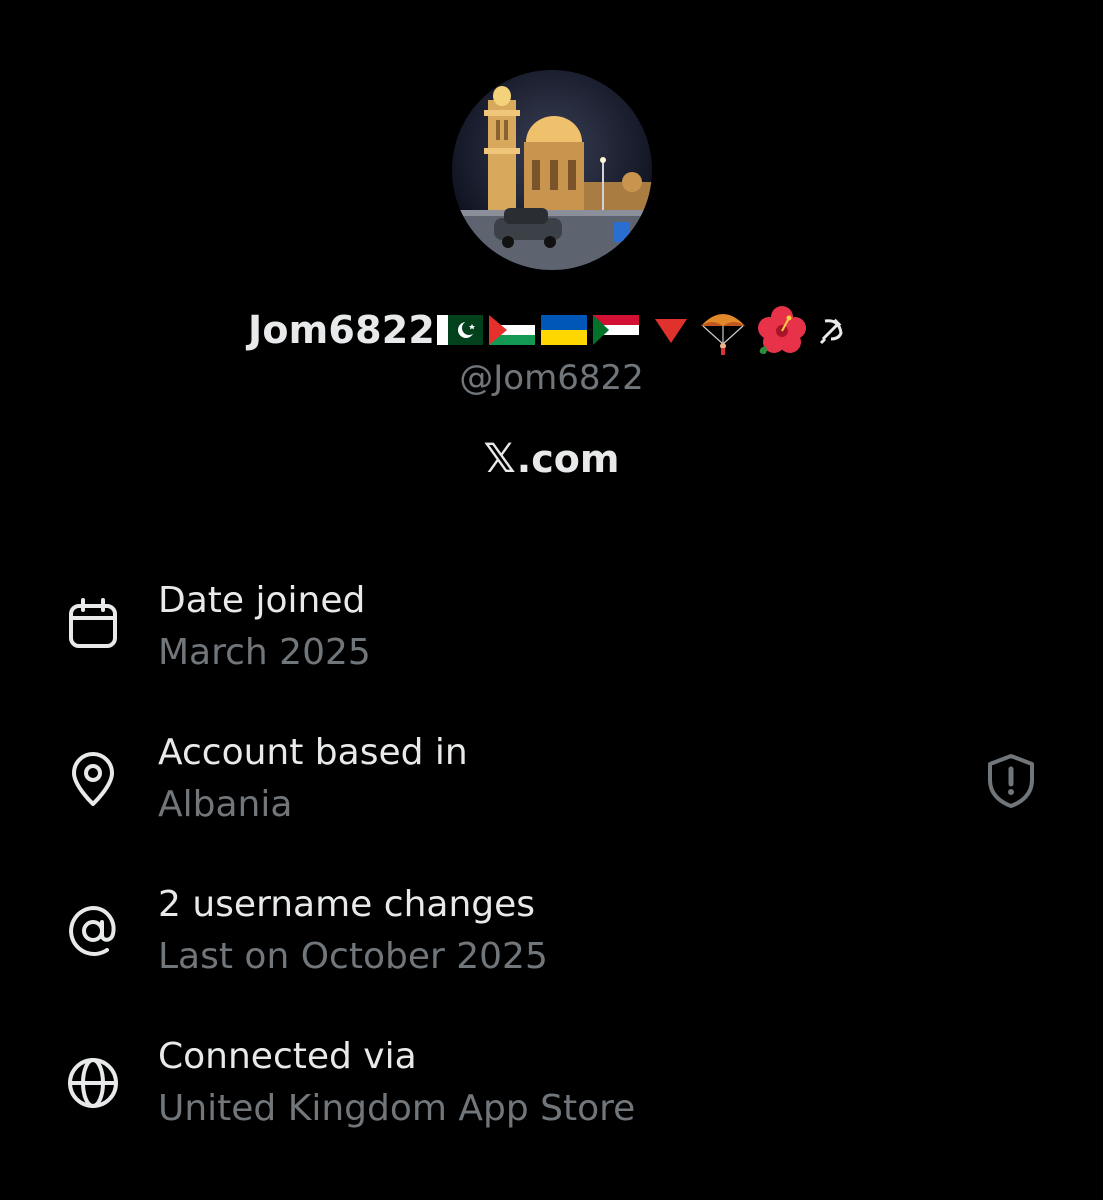 The height and width of the screenshot is (1200, 1103). Describe the element at coordinates (225, 804) in the screenshot. I see `account-based-in-value: Albania` at that location.